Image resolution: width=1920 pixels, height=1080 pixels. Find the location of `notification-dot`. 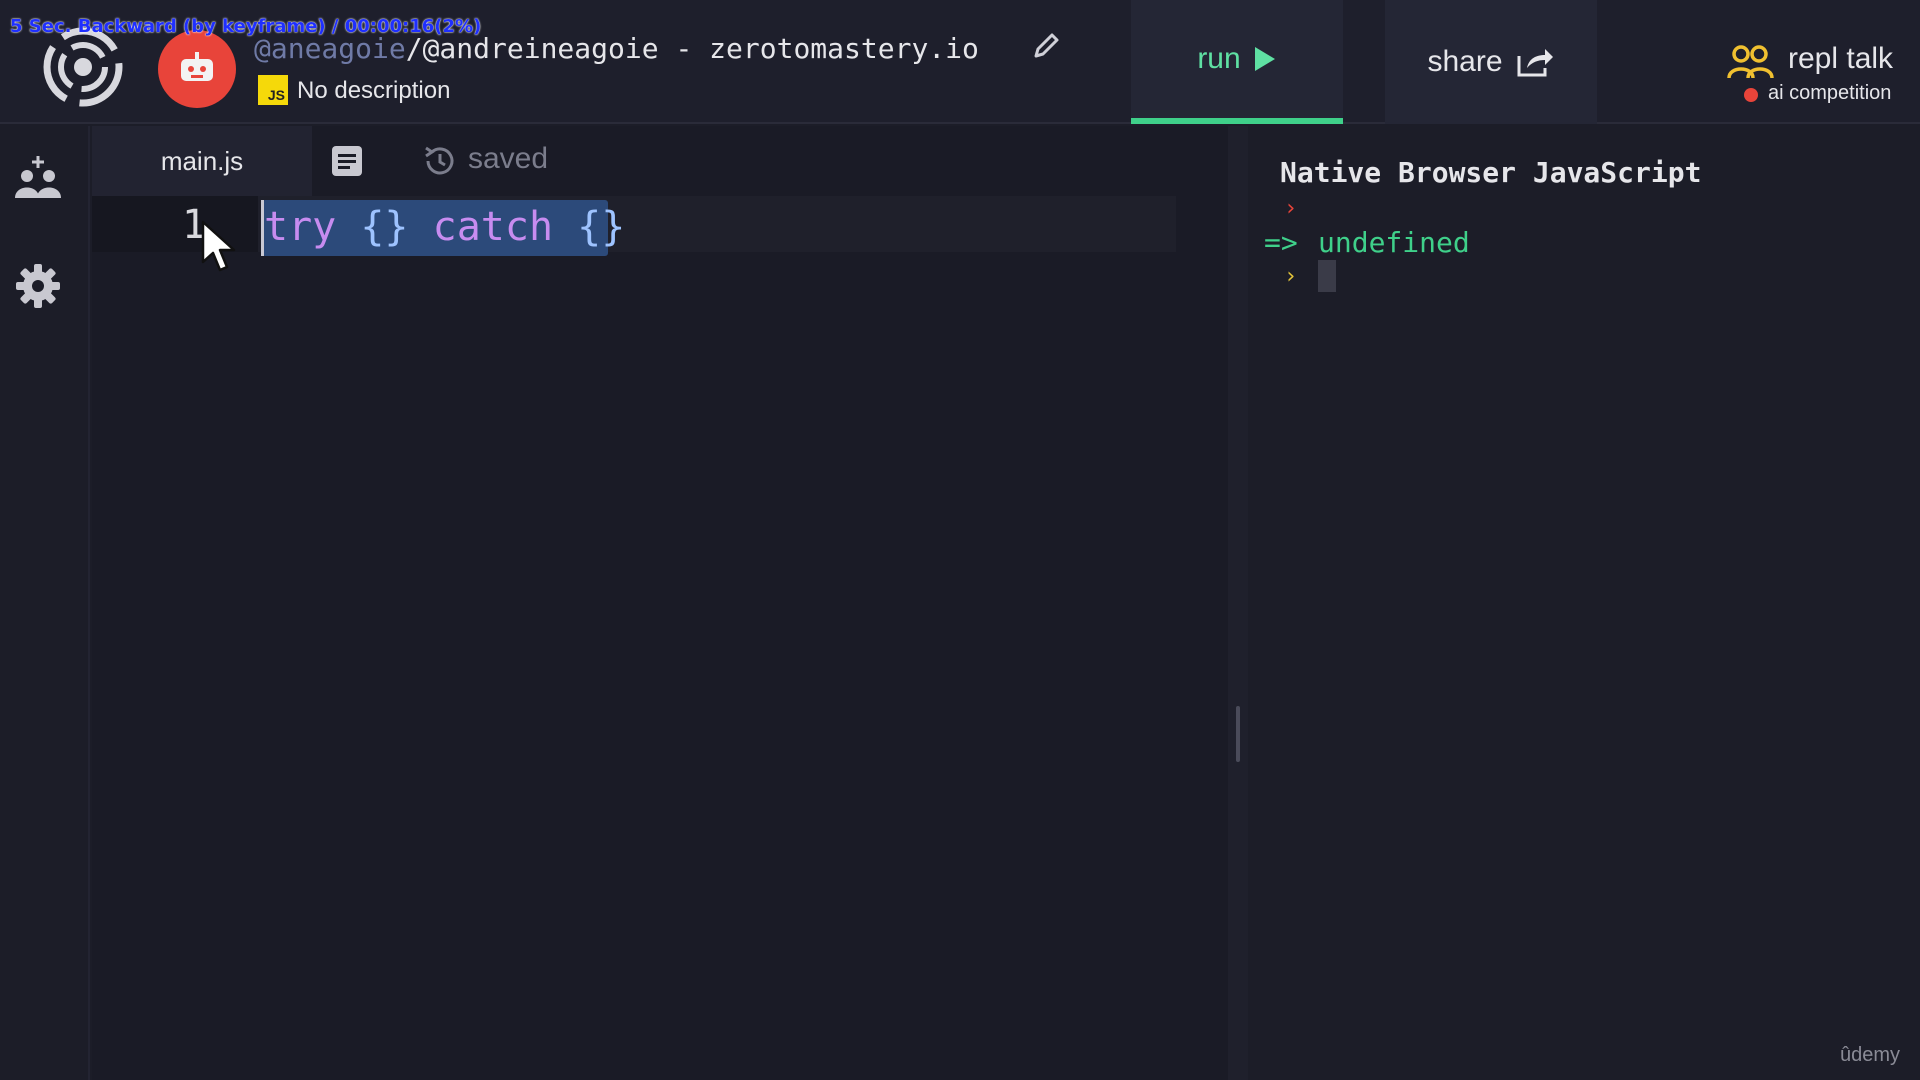

notification-dot is located at coordinates (1751, 95).